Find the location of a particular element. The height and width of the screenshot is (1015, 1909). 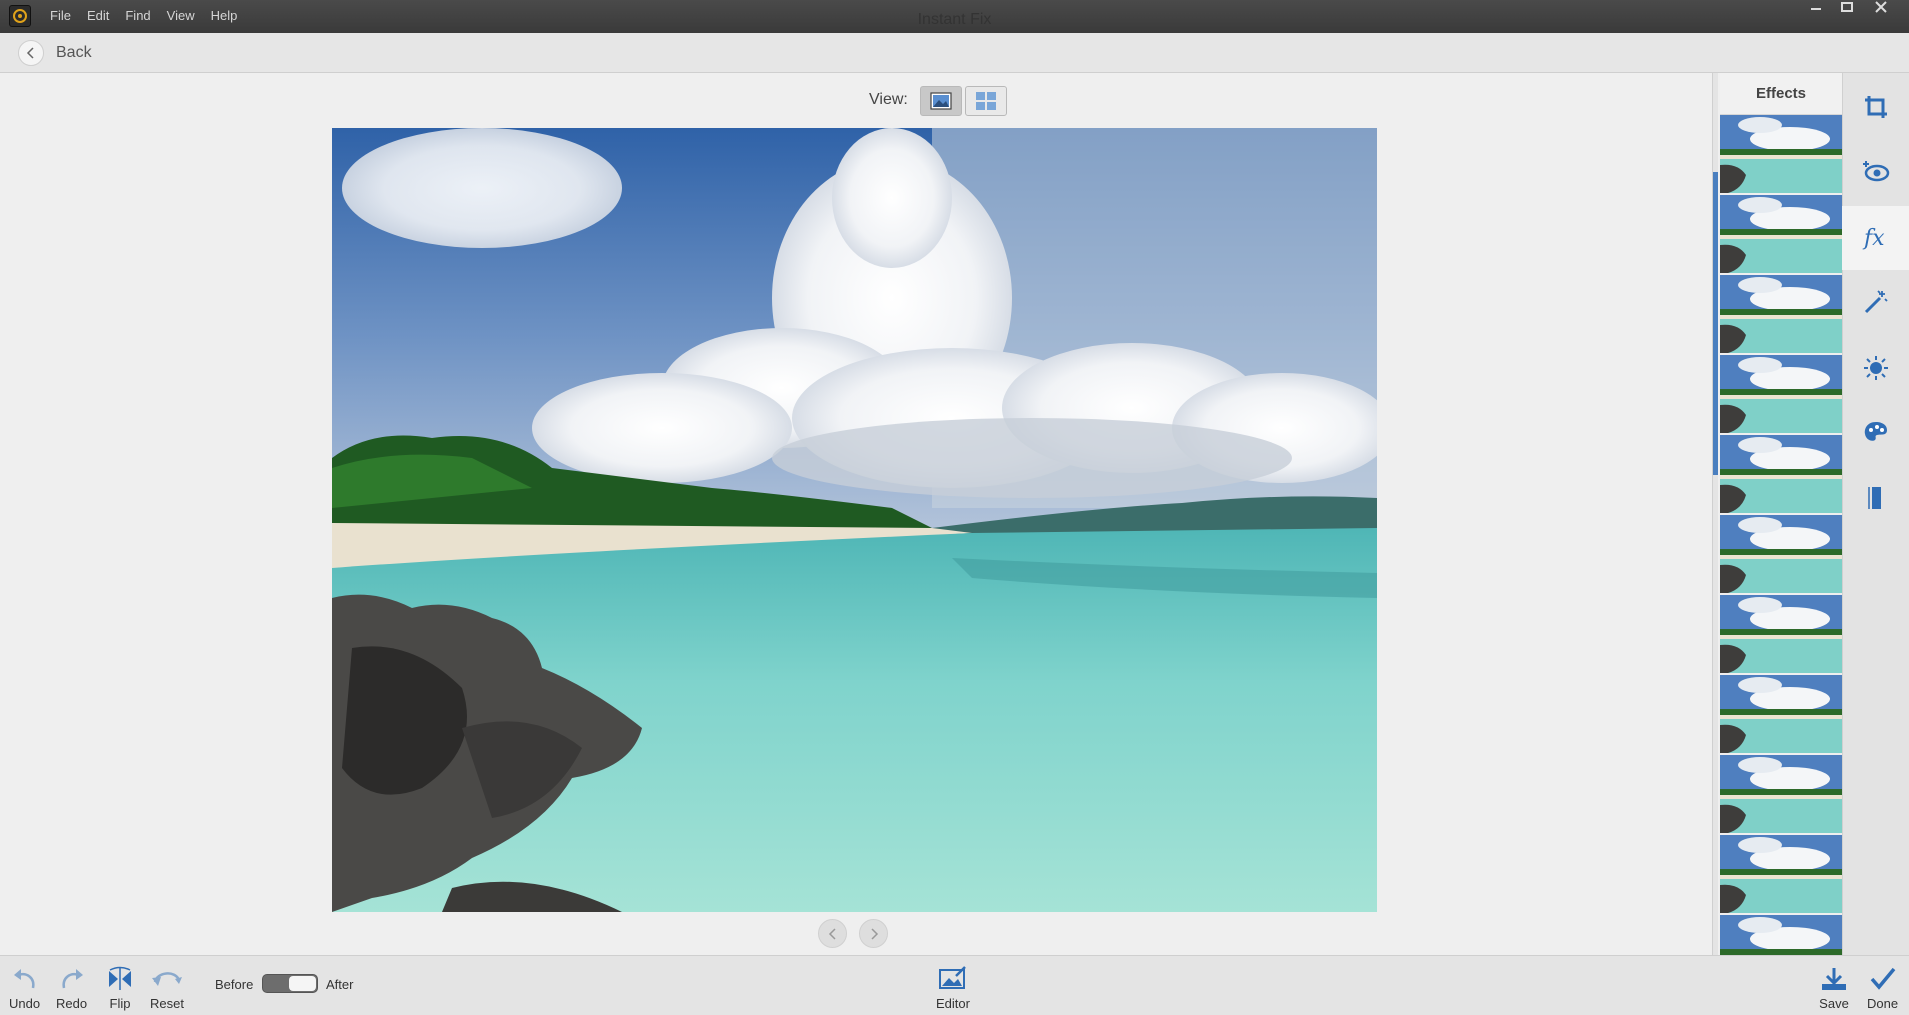

toggle-knob is located at coordinates (302, 983).